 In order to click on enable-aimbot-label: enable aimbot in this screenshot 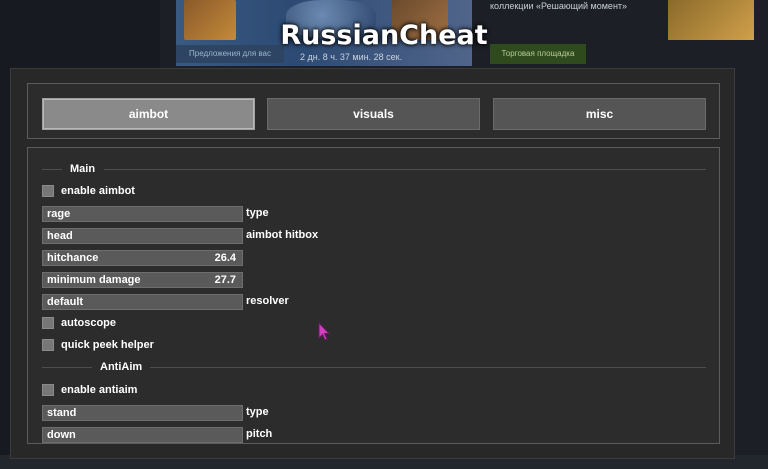, I will do `click(98, 191)`.